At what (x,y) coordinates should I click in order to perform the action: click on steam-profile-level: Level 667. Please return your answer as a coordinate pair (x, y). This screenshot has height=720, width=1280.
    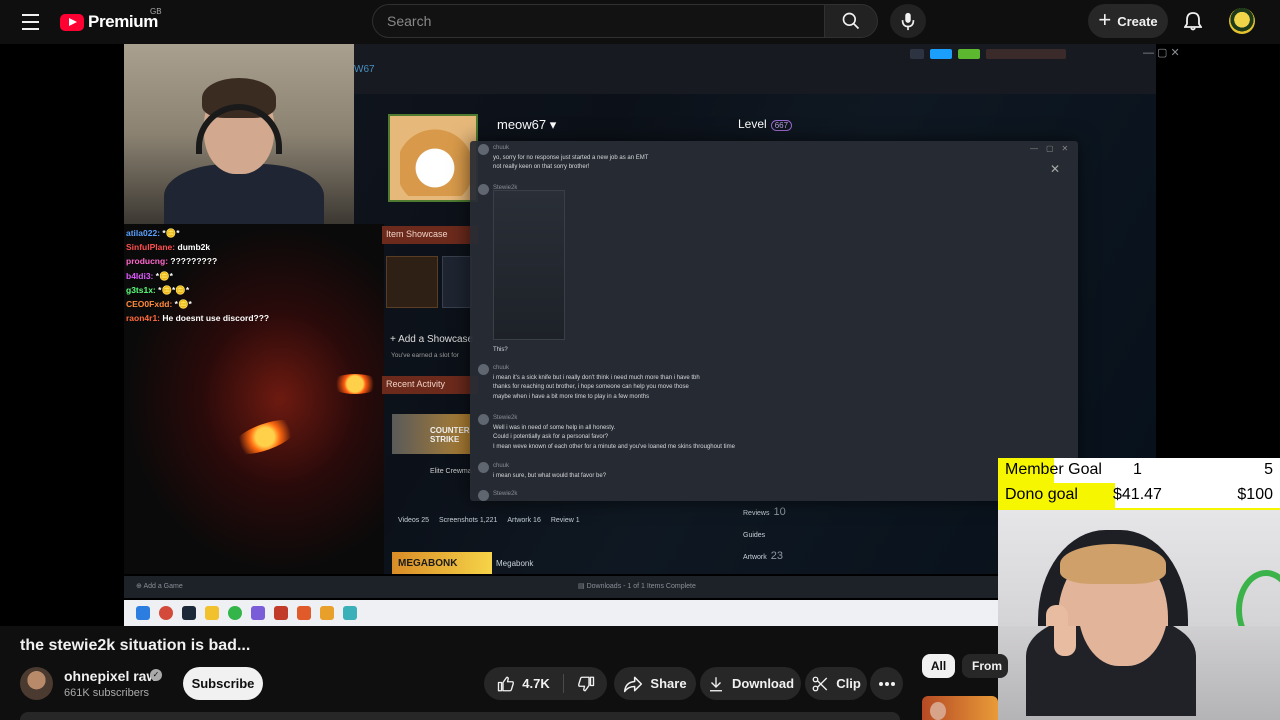
    Looking at the image, I should click on (765, 124).